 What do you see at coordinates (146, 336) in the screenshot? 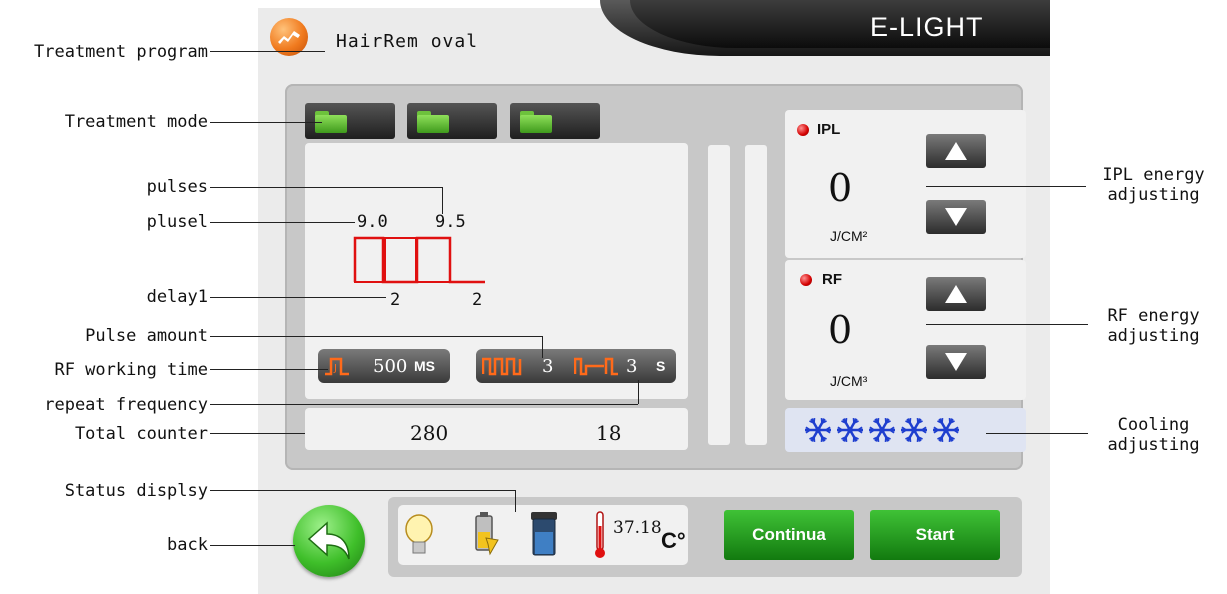
I see `annotation-pulse-amount: Pulse amount` at bounding box center [146, 336].